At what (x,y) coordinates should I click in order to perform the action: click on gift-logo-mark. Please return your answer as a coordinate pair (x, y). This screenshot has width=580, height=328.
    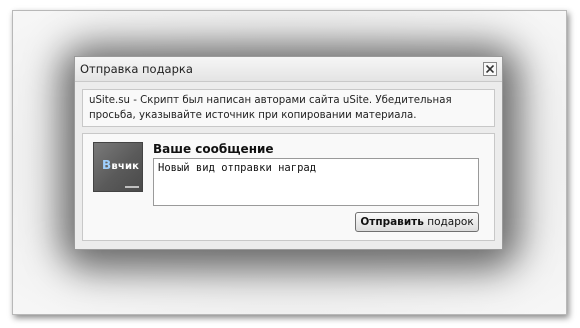
    Looking at the image, I should click on (132, 187).